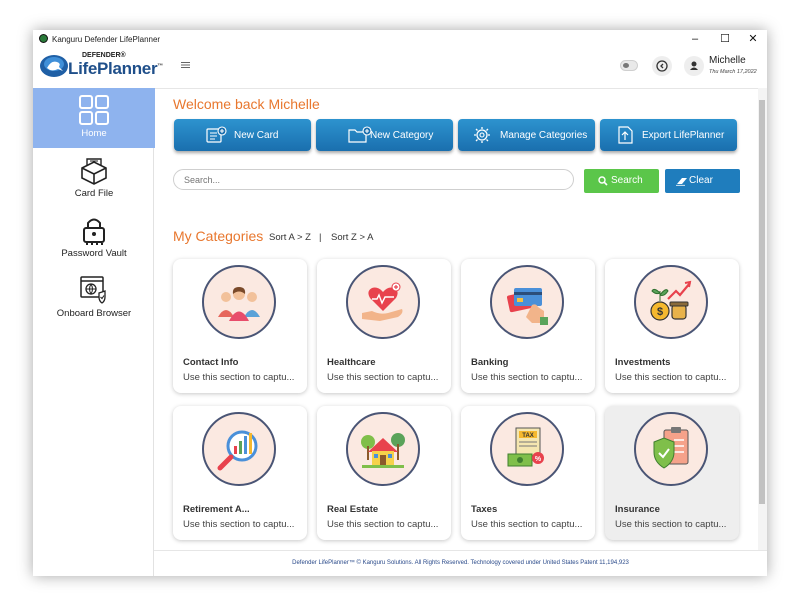  I want to click on sidebar-item-label: Onboard Browser, so click(94, 313).